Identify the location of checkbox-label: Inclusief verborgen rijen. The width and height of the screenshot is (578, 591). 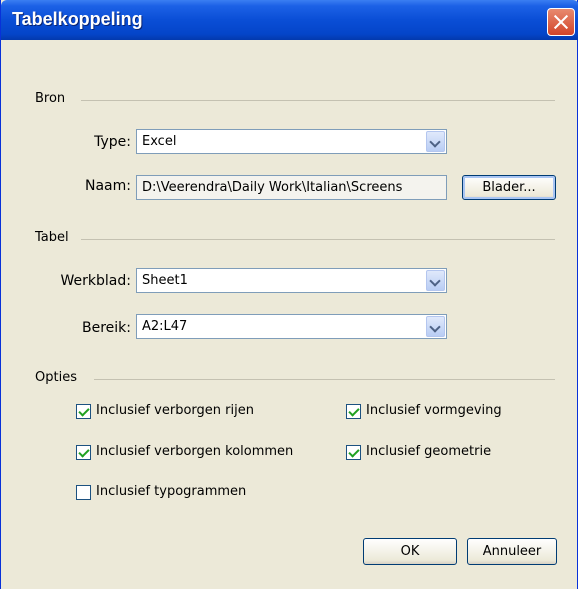
(175, 410).